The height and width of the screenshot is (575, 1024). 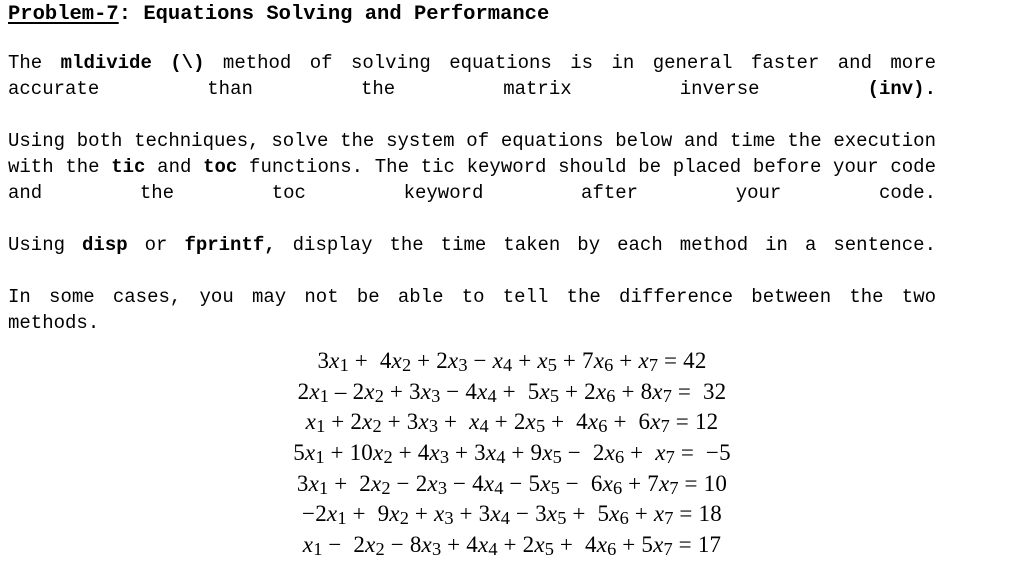 What do you see at coordinates (896, 89) in the screenshot?
I see `keyword-token: (inv)` at bounding box center [896, 89].